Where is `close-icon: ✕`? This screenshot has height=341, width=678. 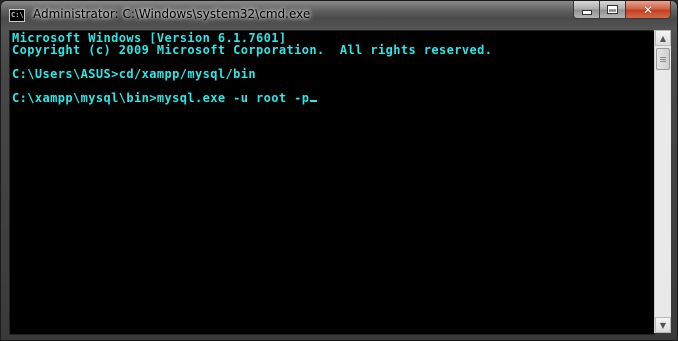 close-icon: ✕ is located at coordinates (648, 9).